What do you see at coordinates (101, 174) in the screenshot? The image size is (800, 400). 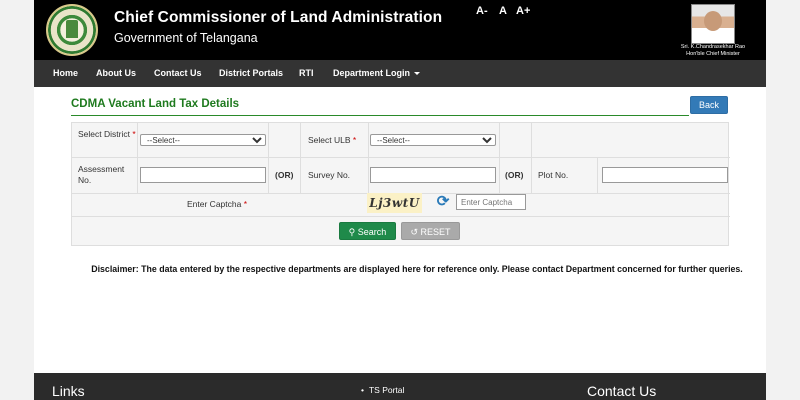 I see `assessment-no-label: Assessment No.` at bounding box center [101, 174].